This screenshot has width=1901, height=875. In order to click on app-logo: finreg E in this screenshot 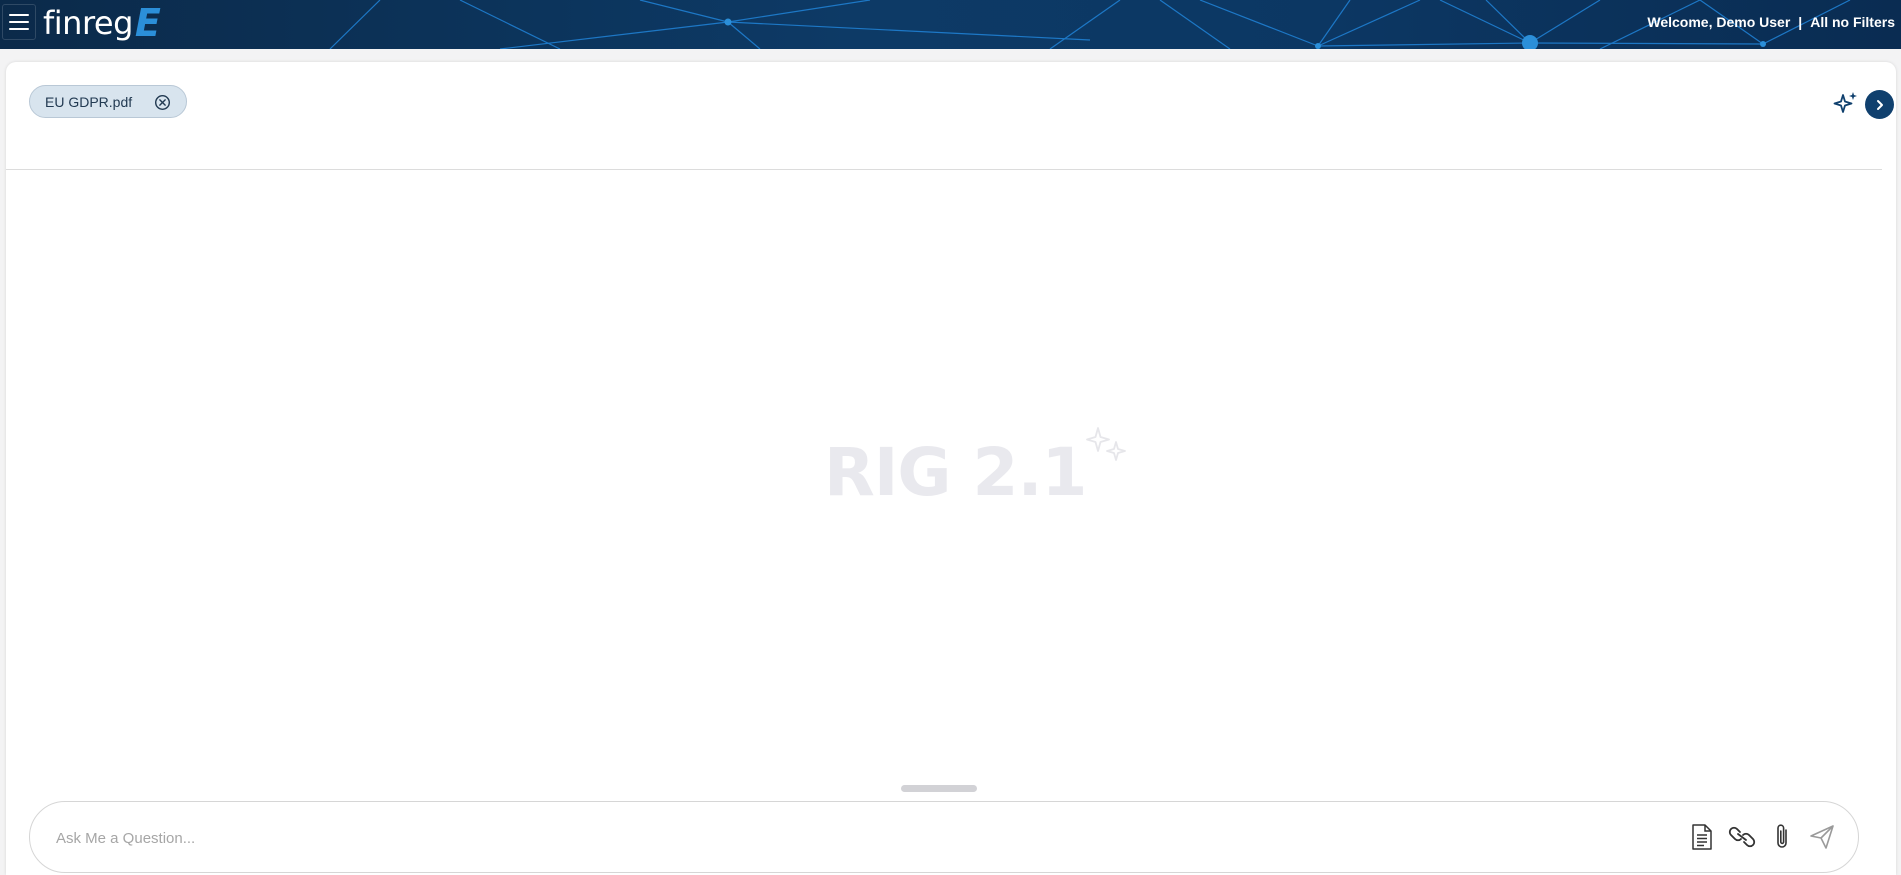, I will do `click(102, 23)`.